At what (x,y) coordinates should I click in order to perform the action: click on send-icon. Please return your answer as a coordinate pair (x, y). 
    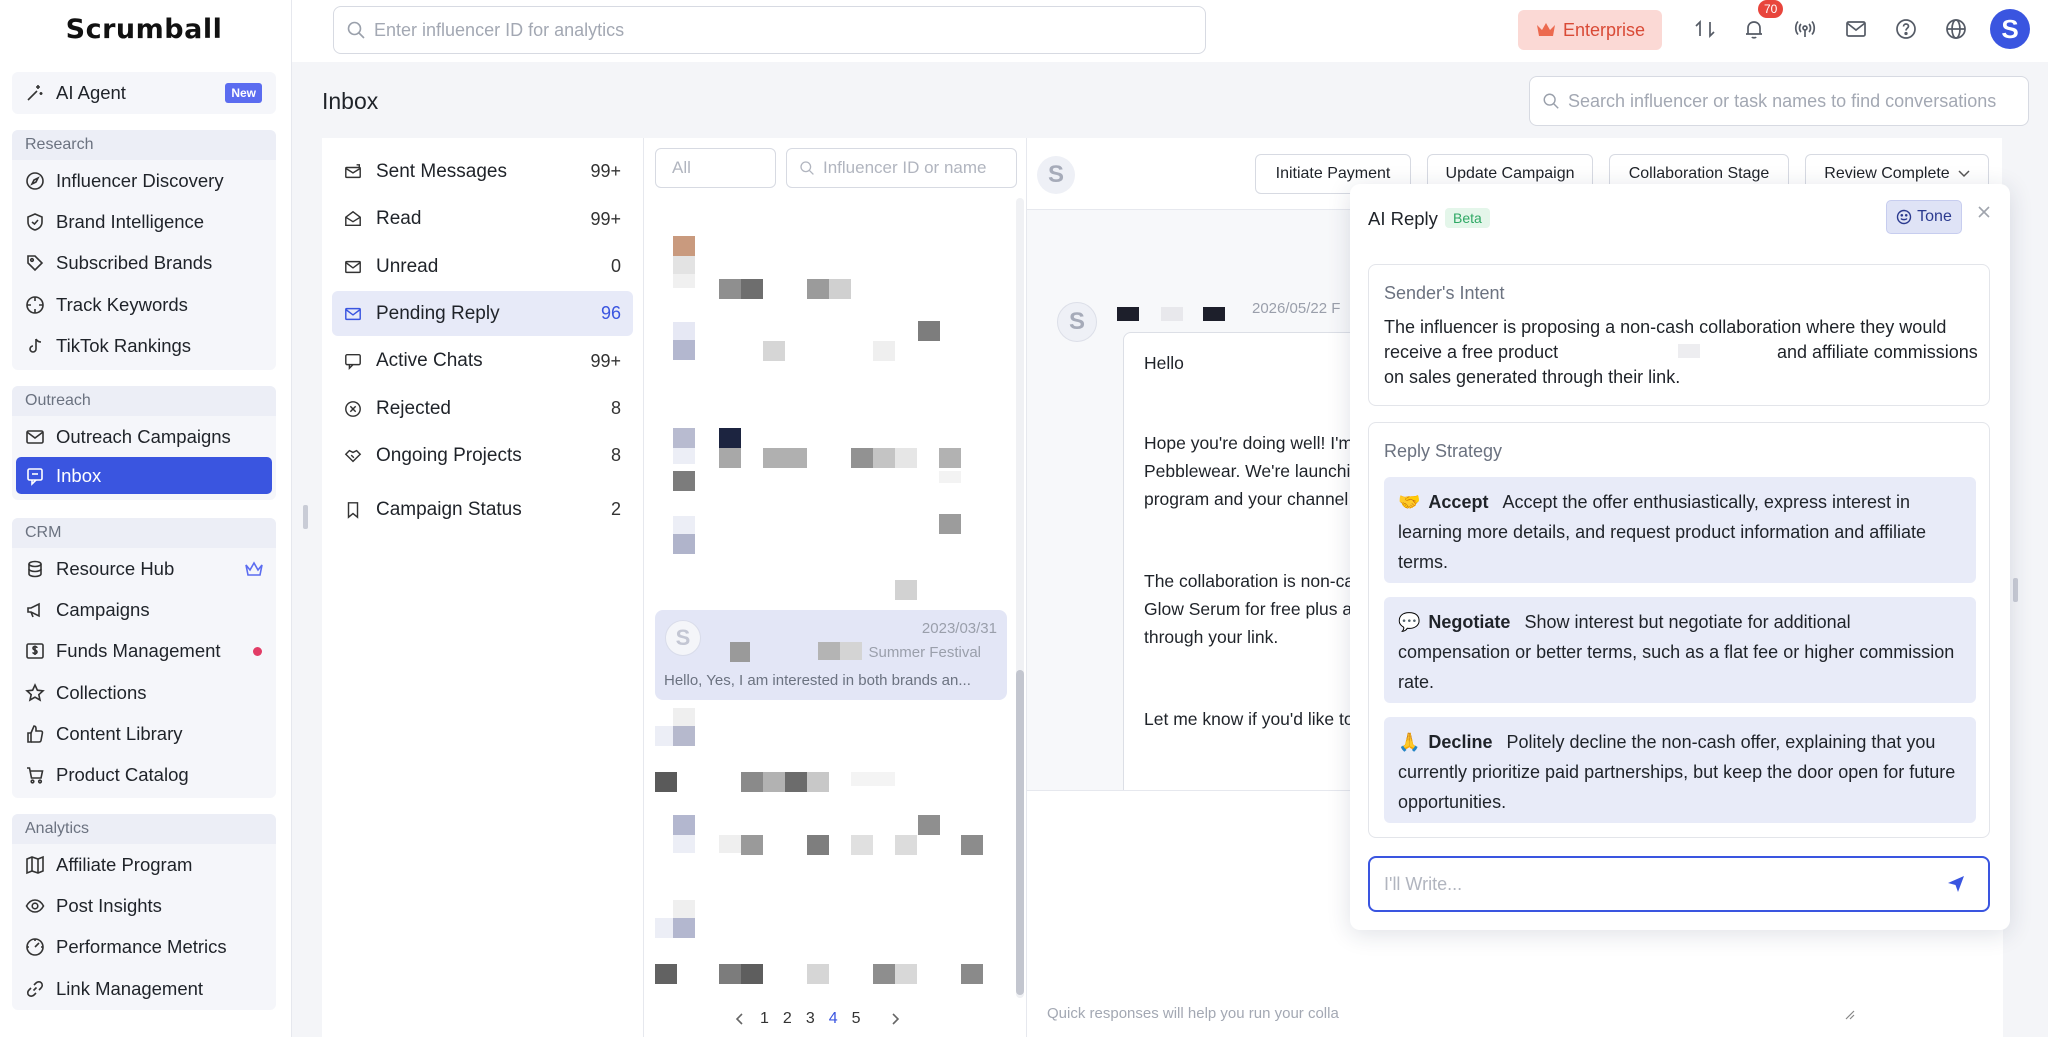
    Looking at the image, I should click on (1956, 884).